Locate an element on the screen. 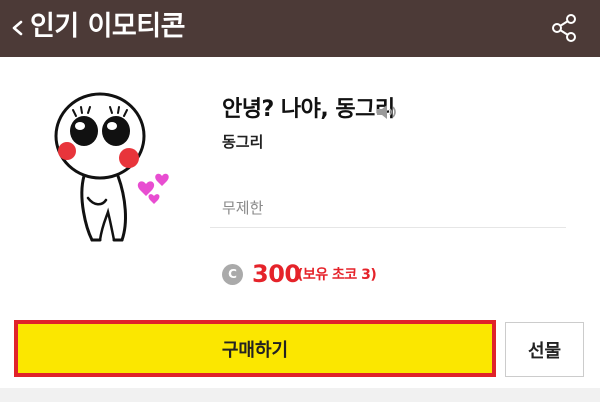 This screenshot has width=600, height=402. price-amount: 300 is located at coordinates (276, 274).